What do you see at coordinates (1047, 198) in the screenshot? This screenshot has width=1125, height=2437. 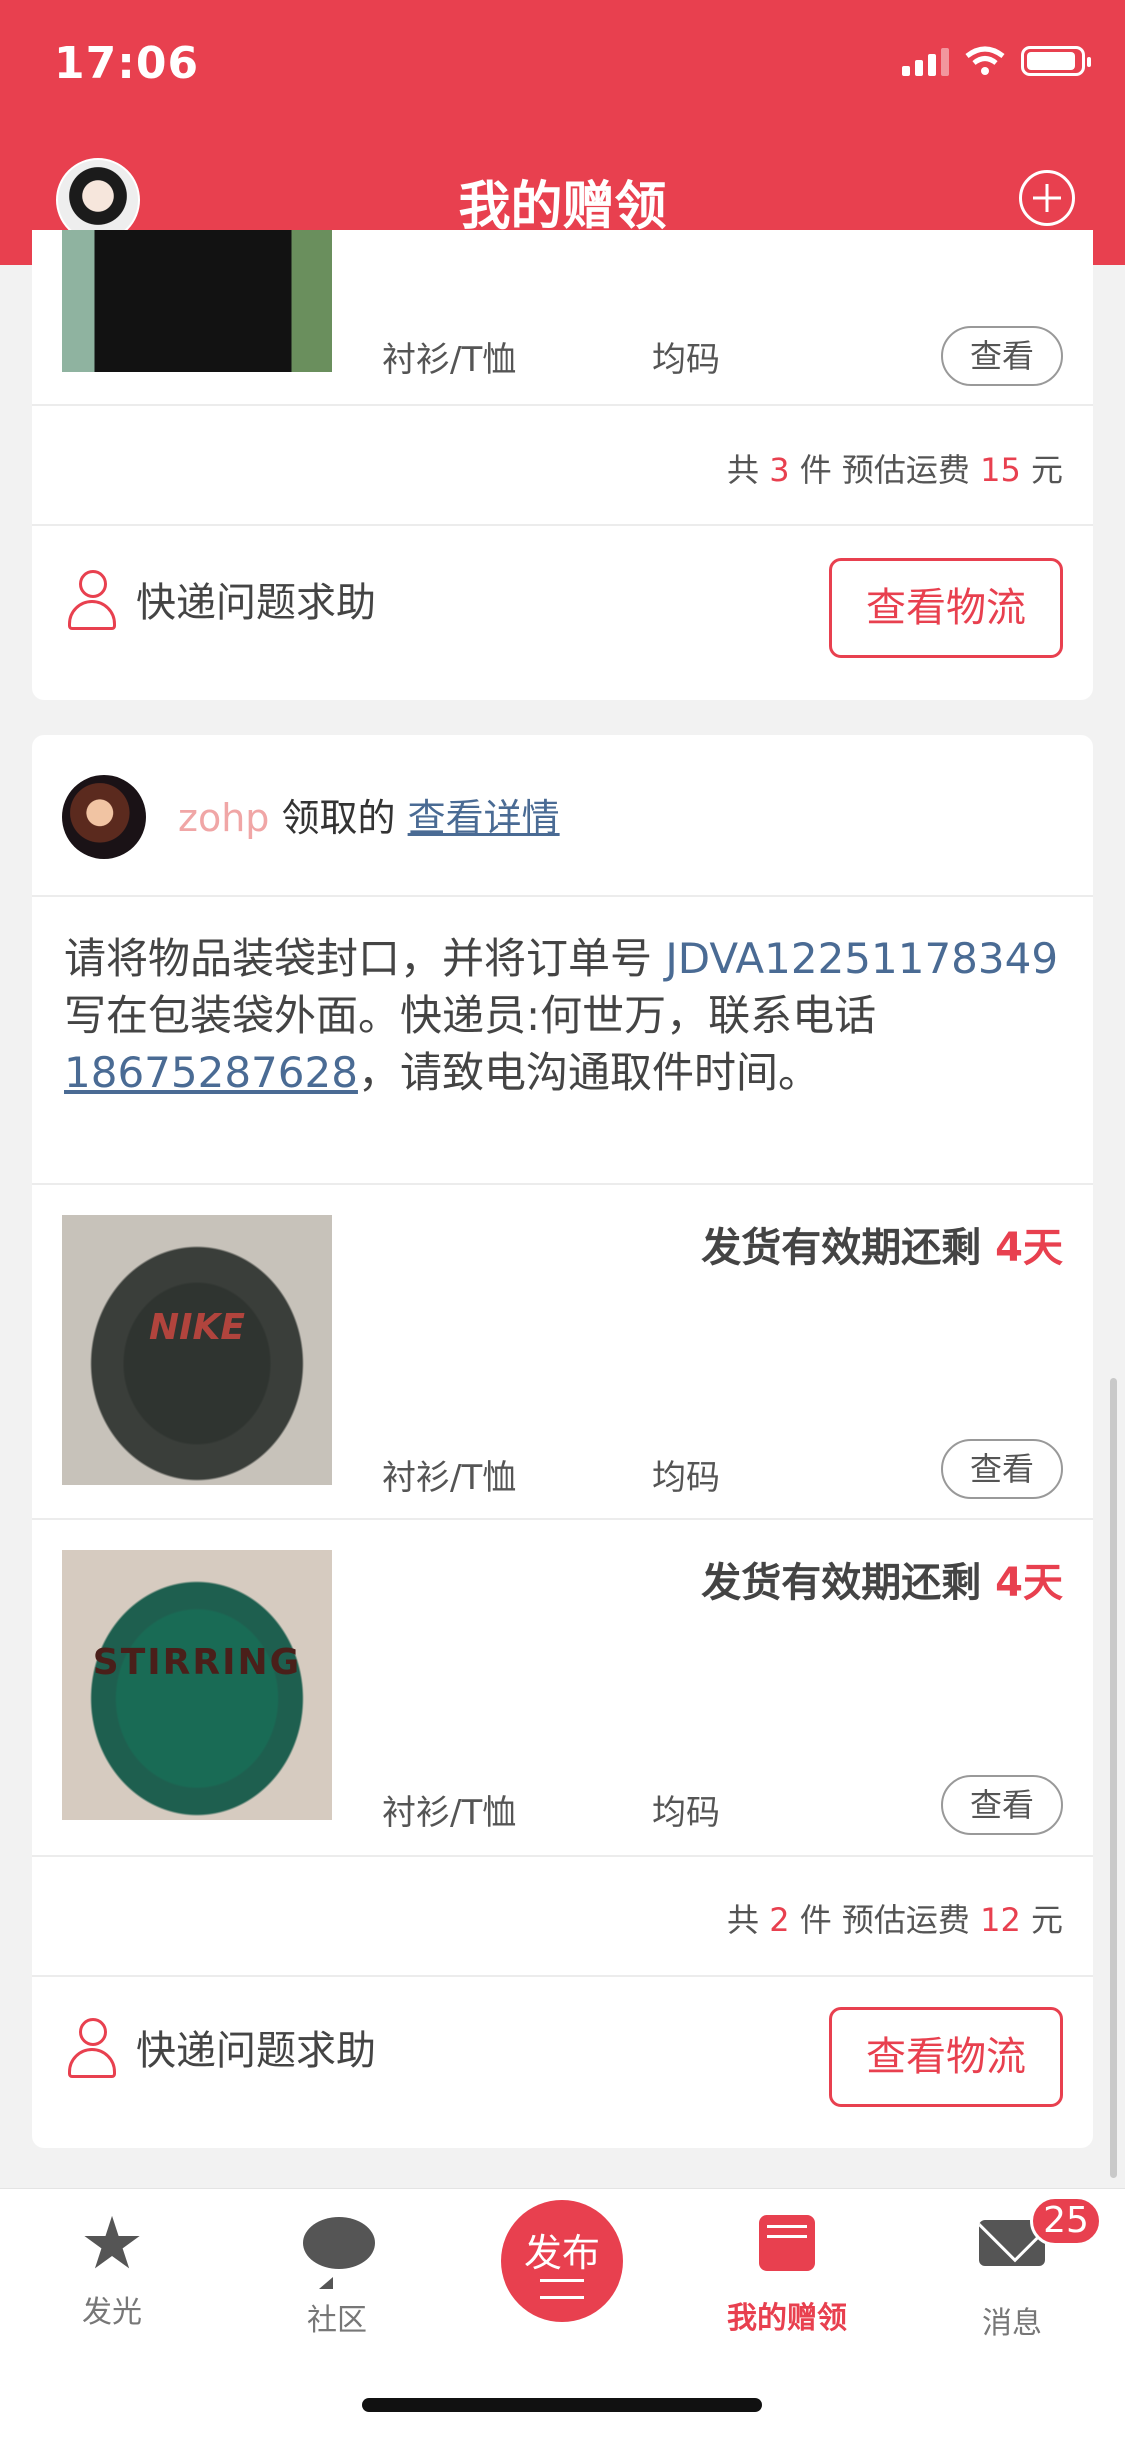 I see `add-button` at bounding box center [1047, 198].